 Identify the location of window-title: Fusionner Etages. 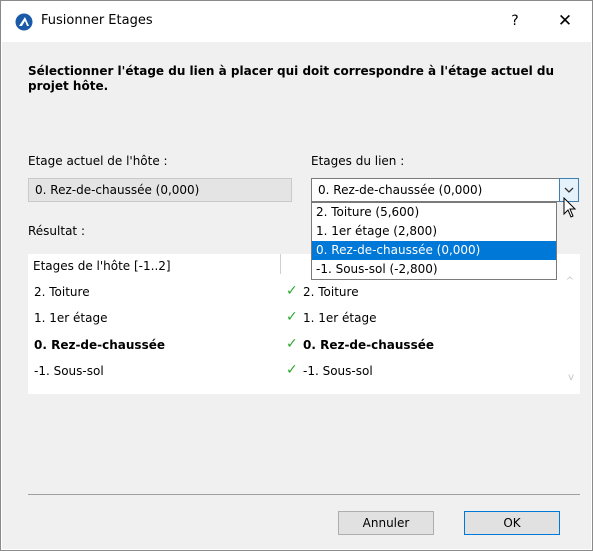
(97, 20).